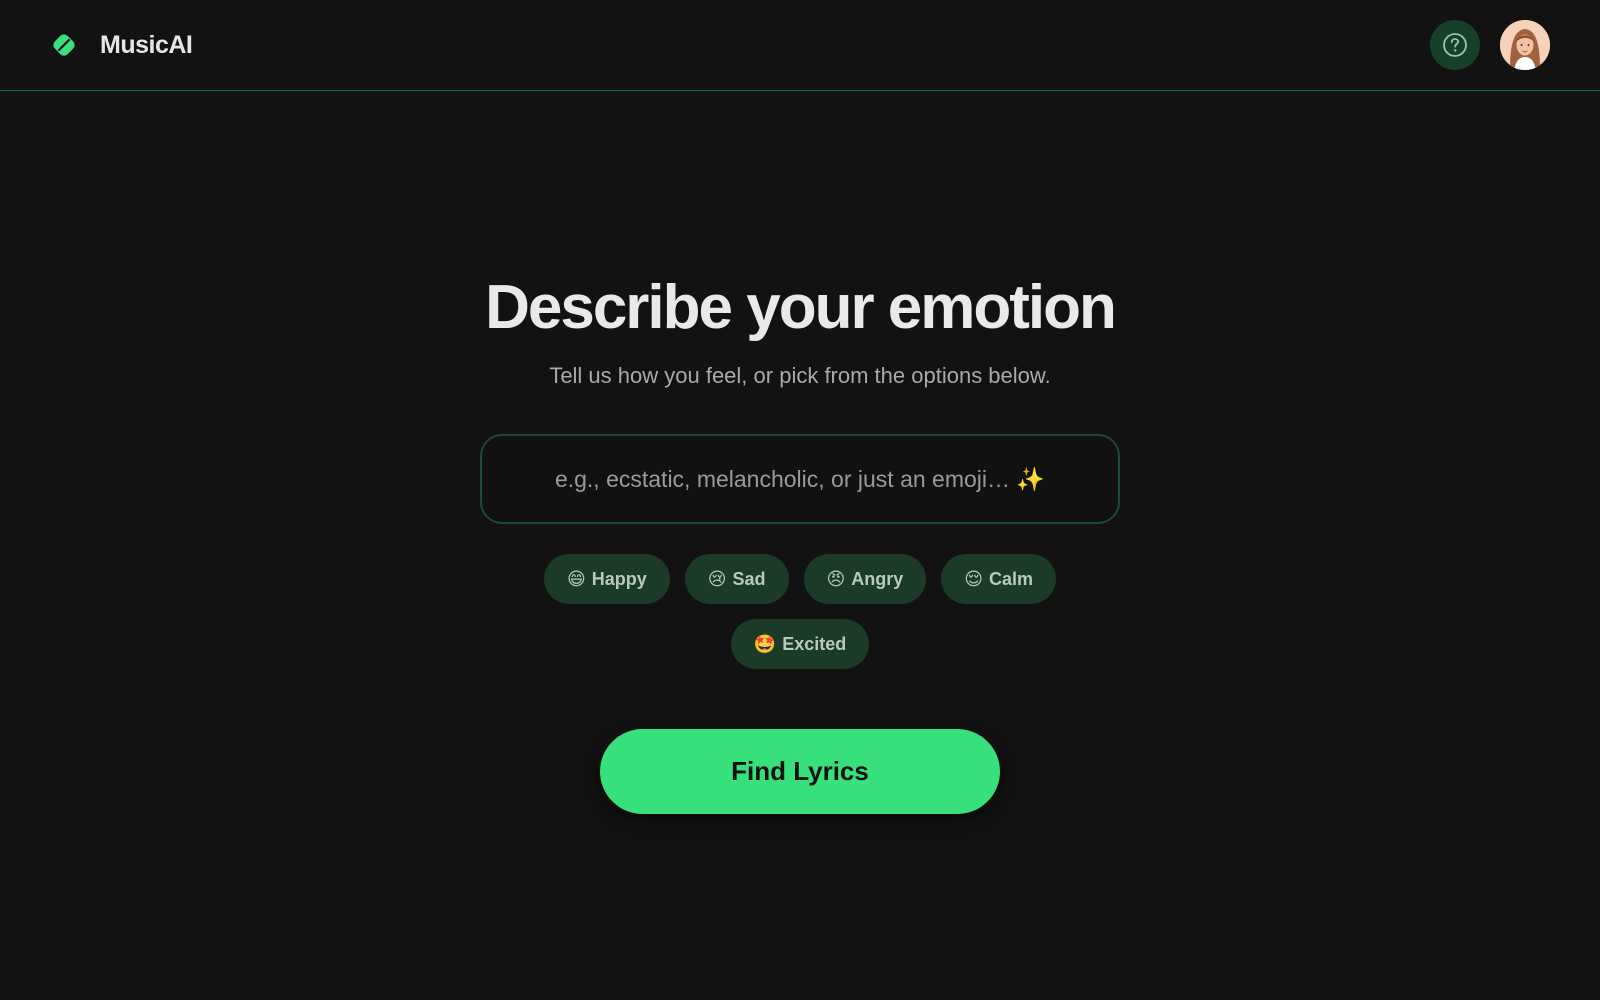 The height and width of the screenshot is (1000, 1600). Describe the element at coordinates (800, 771) in the screenshot. I see `find-lyrics-button: Find Lyrics` at that location.